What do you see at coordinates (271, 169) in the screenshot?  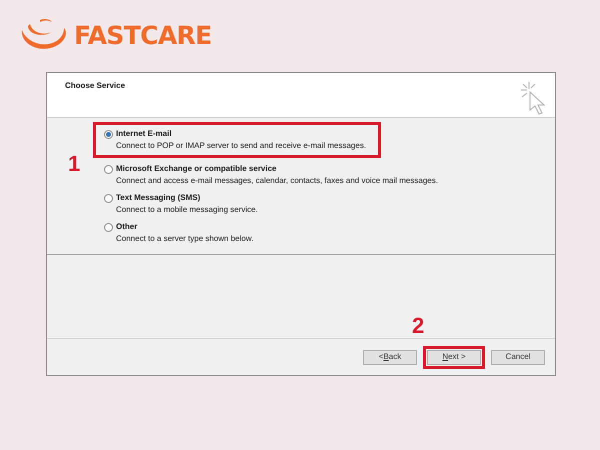 I see `radio-option: Microsoft Exchange or compatible service` at bounding box center [271, 169].